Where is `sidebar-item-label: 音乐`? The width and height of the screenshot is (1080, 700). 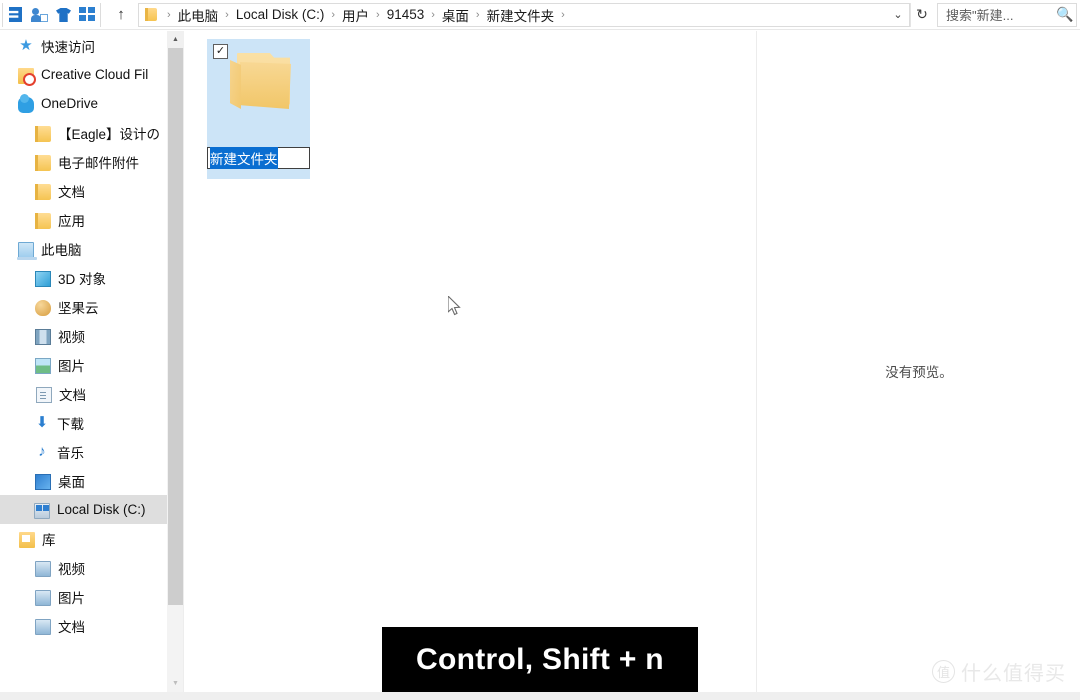 sidebar-item-label: 音乐 is located at coordinates (70, 453).